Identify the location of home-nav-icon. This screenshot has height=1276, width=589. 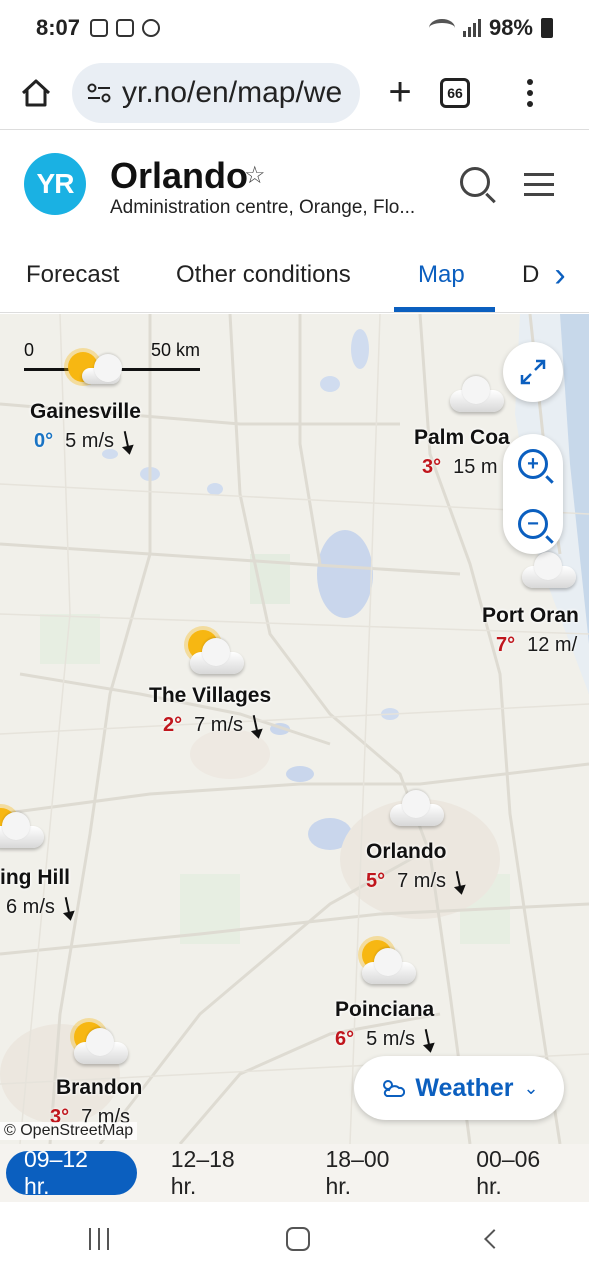
(297, 1239).